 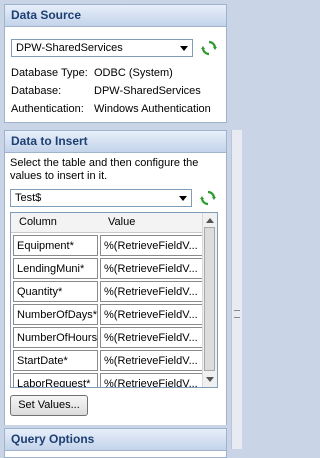 What do you see at coordinates (59, 176) in the screenshot?
I see `instructions-line-2: values to insert in it.` at bounding box center [59, 176].